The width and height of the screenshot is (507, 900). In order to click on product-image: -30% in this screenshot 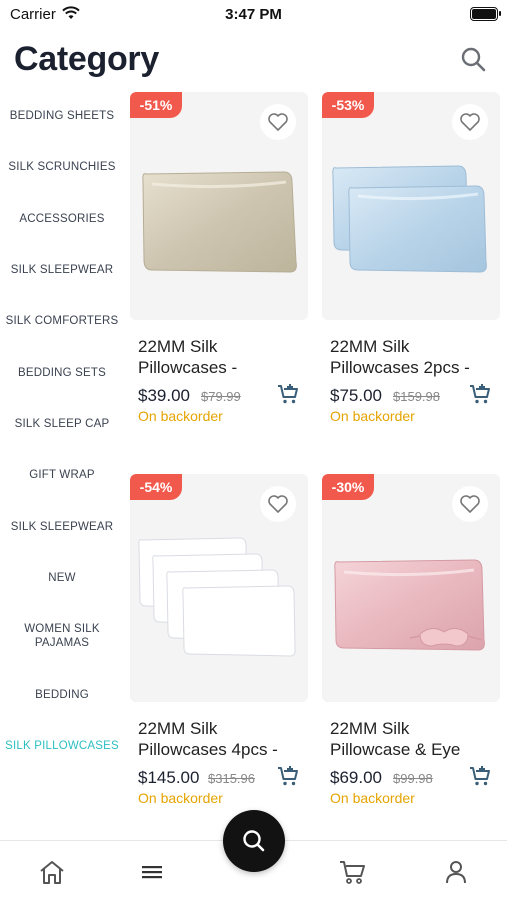, I will do `click(411, 588)`.